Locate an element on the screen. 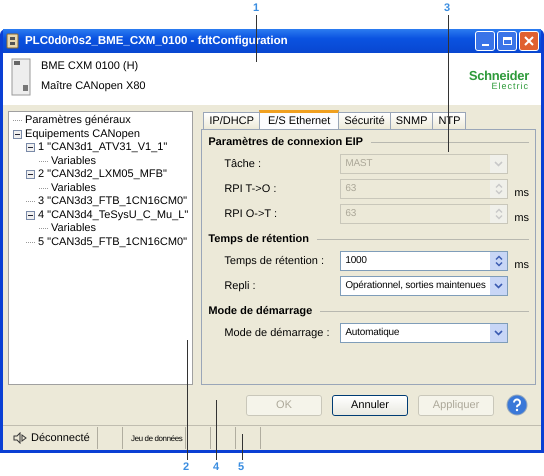 The height and width of the screenshot is (476, 544). tree-item: 5 "CAN3d5_FTB_1CN16CM0" is located at coordinates (113, 242).